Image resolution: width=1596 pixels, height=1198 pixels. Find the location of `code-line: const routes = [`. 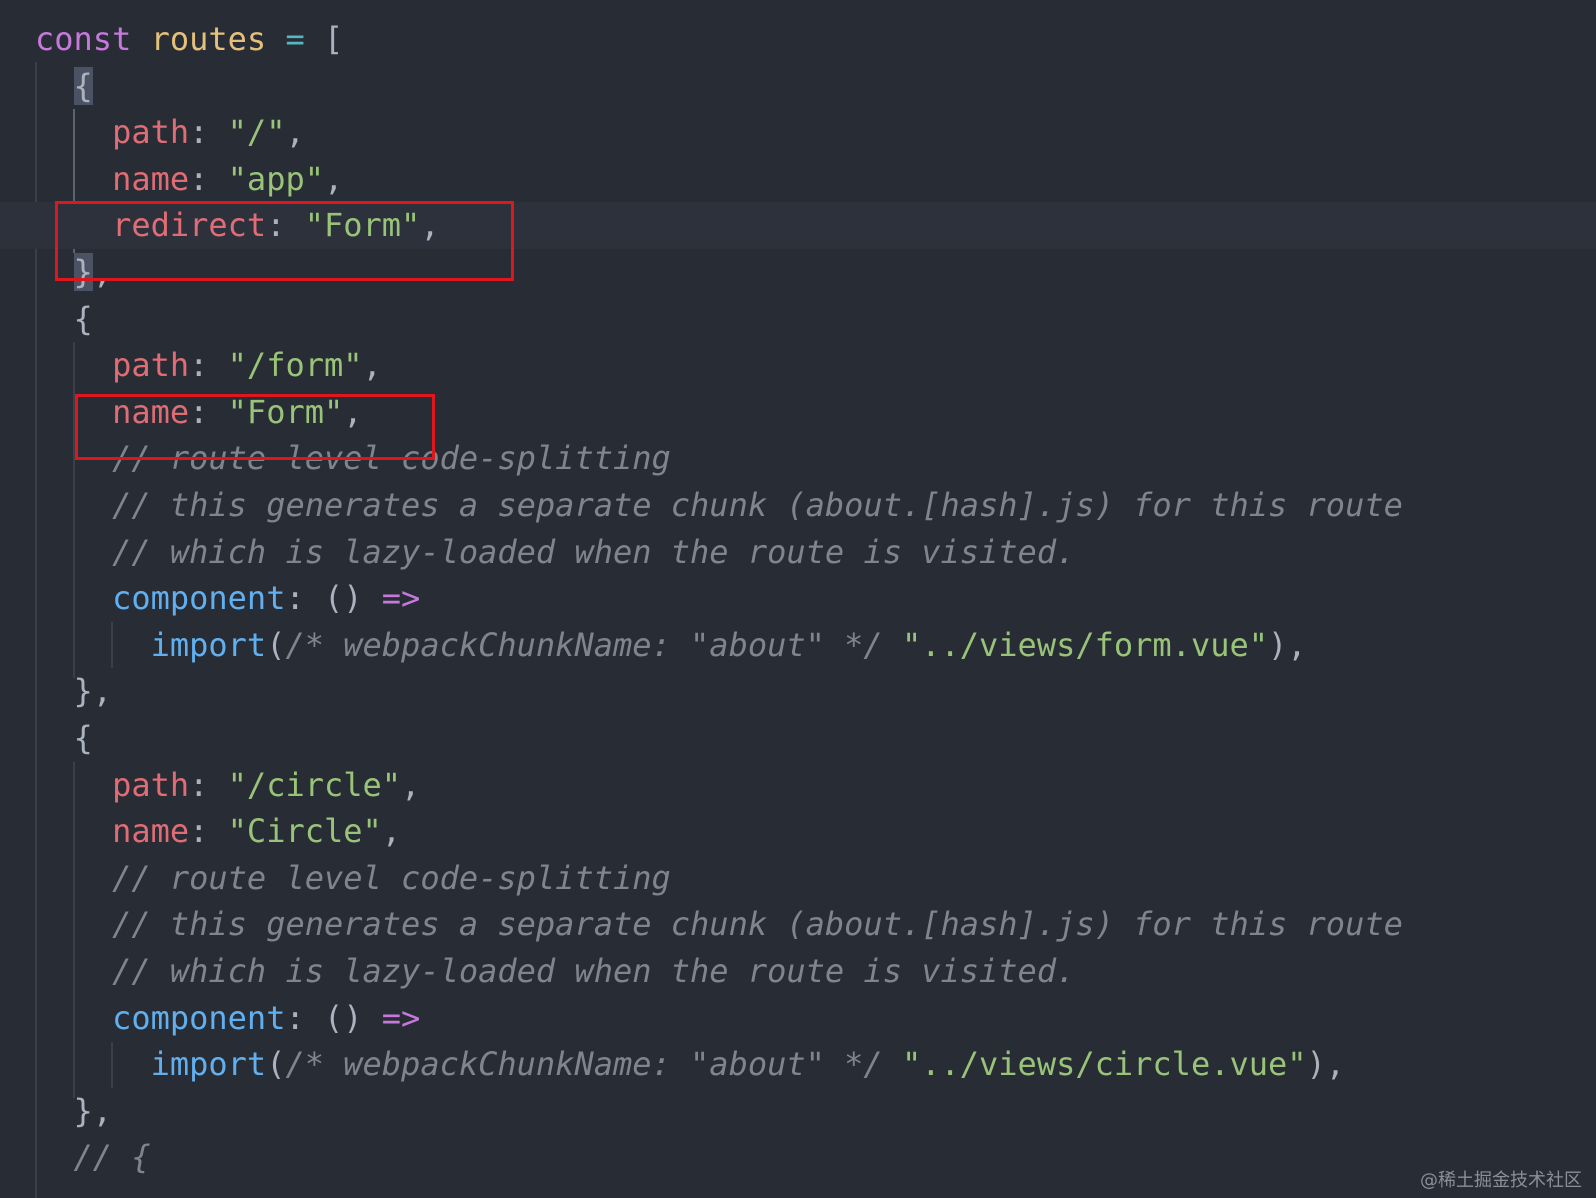

code-line: const routes = [ is located at coordinates (798, 39).